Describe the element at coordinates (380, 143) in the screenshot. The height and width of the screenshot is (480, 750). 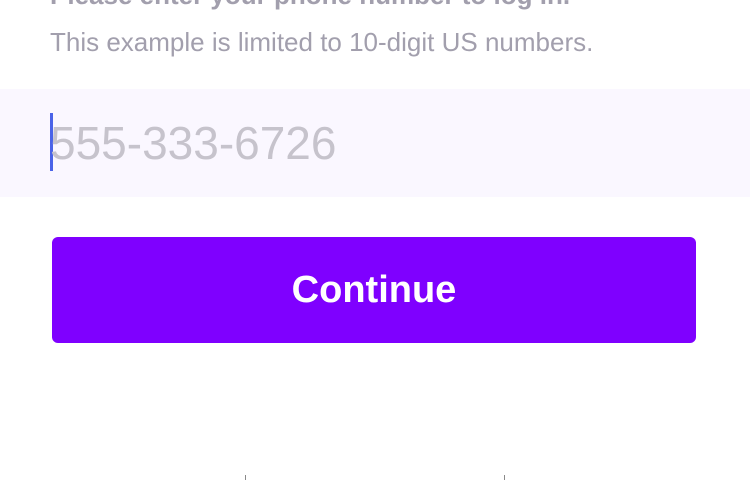
I see `phone-number-input` at that location.